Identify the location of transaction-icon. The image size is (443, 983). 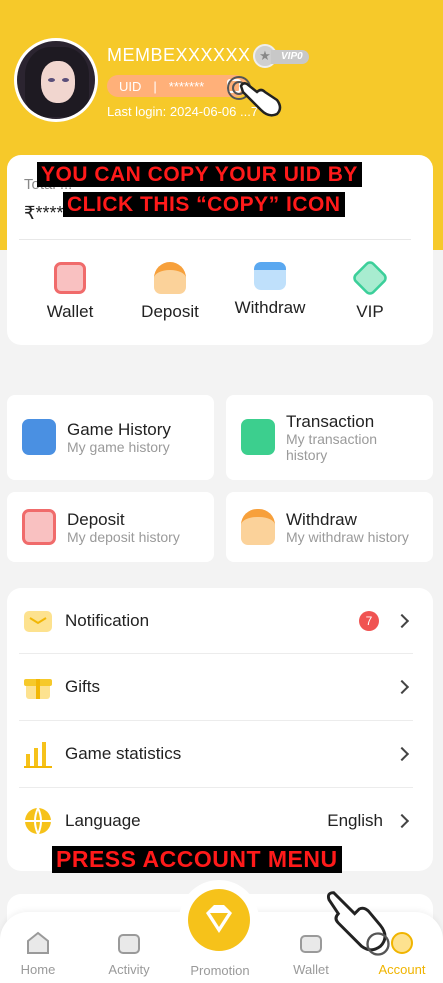
(258, 437).